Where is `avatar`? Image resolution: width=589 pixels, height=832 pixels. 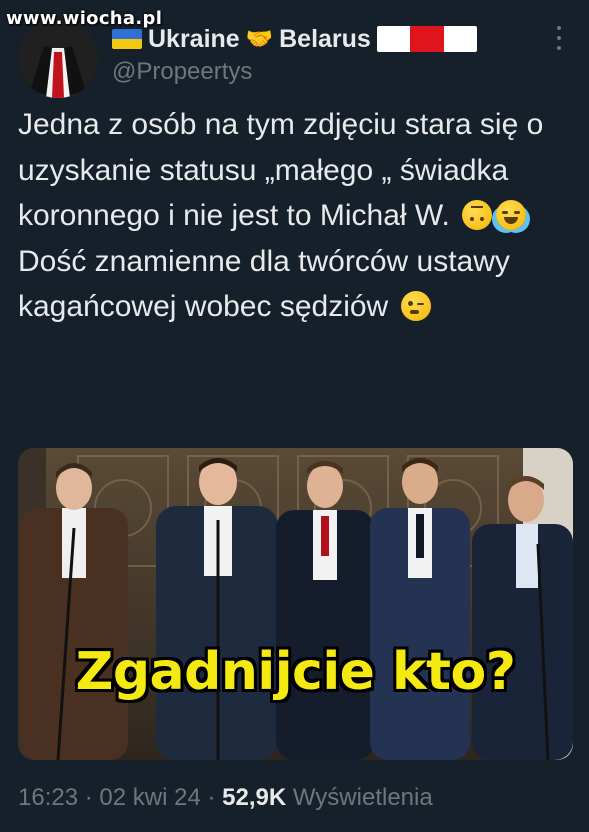
avatar is located at coordinates (58, 58).